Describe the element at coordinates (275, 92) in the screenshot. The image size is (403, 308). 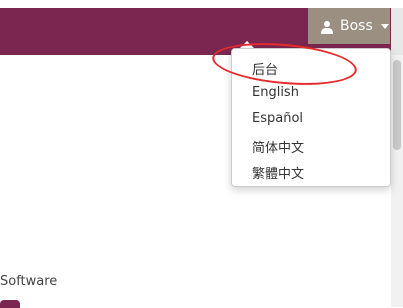
I see `menu-item-english: English` at that location.